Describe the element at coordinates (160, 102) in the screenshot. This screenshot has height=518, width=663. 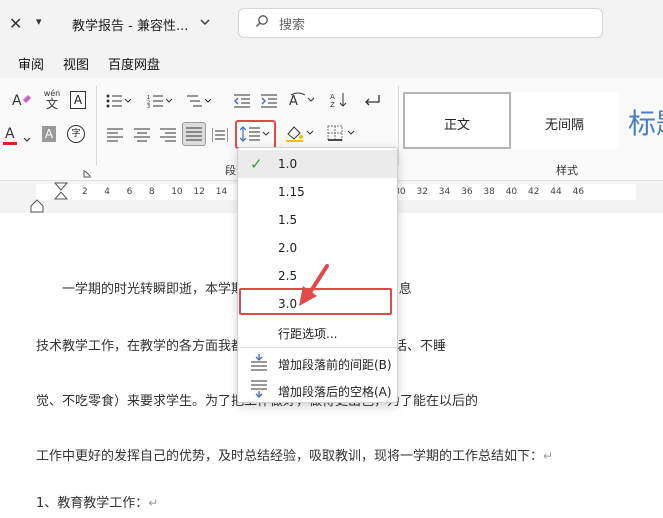
I see `numbering-icon: 123` at that location.